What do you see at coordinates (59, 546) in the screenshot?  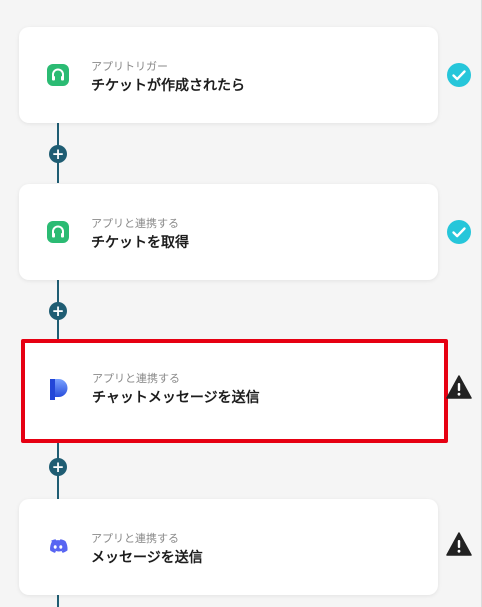 I see `discord-icon` at bounding box center [59, 546].